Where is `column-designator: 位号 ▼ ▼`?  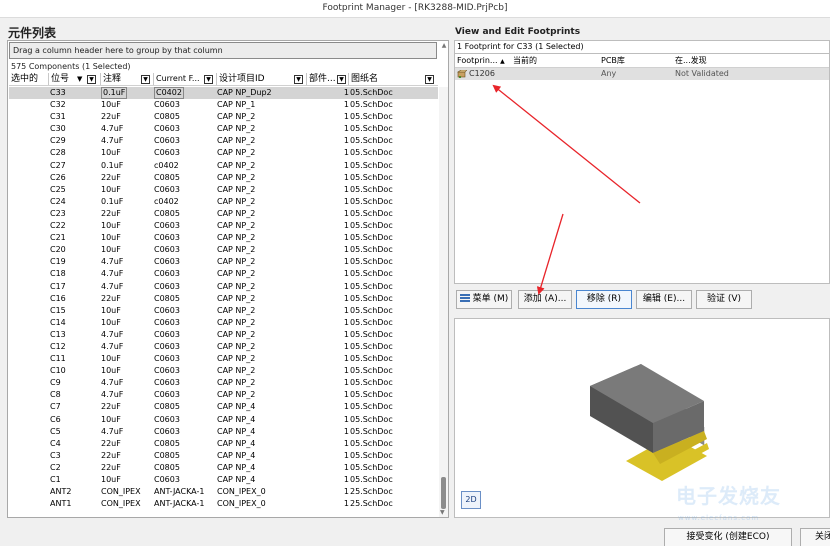 column-designator: 位号 ▼ ▼ is located at coordinates (75, 79).